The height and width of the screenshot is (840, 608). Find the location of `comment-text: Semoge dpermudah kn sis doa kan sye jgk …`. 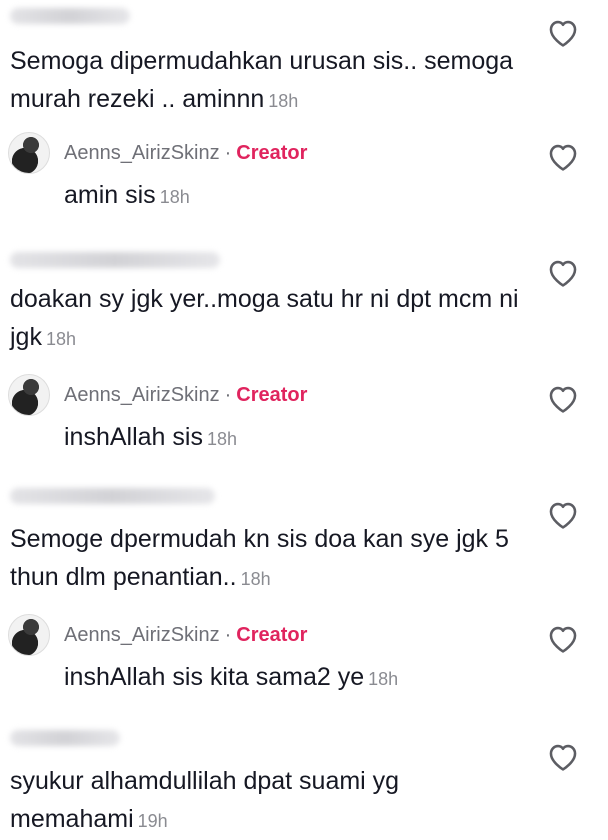

comment-text: Semoge dpermudah kn sis doa kan sye jgk … is located at coordinates (270, 559).